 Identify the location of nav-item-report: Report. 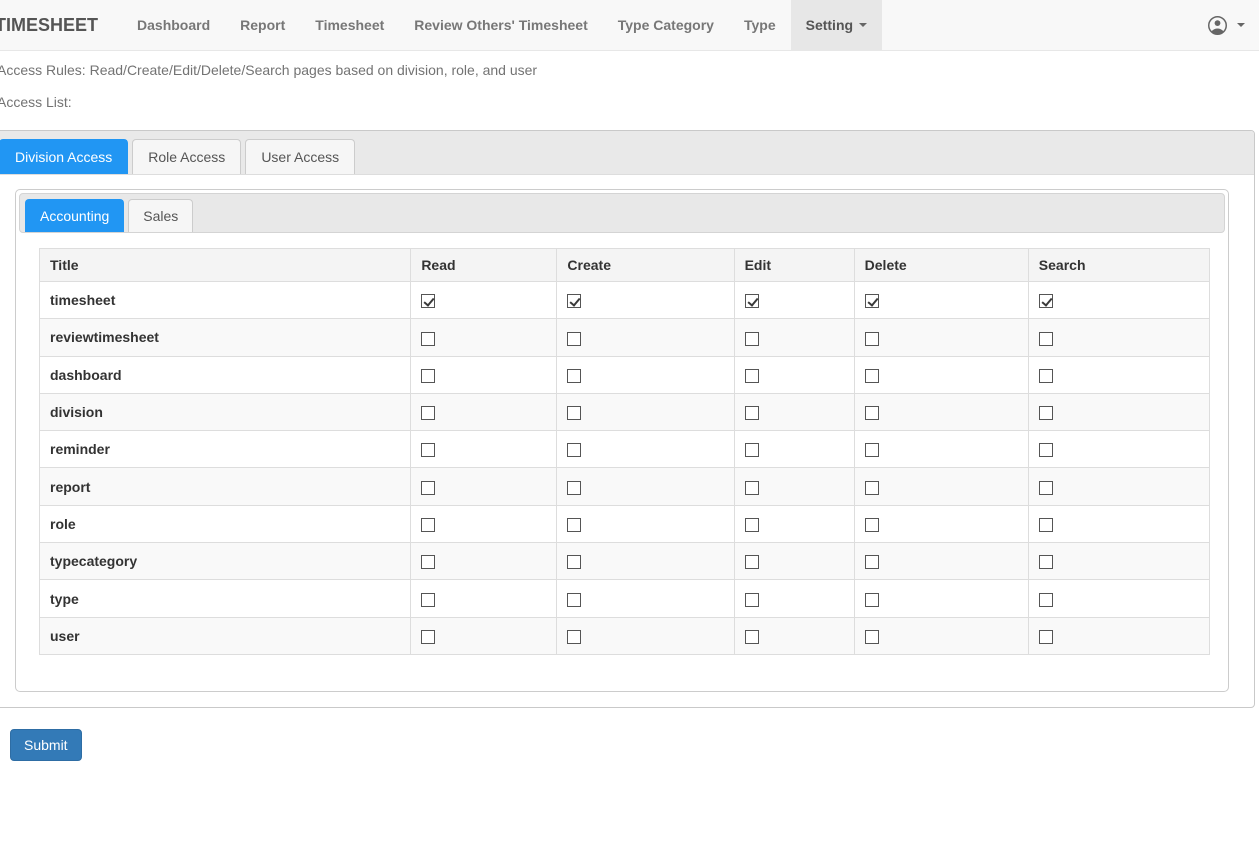
(262, 25).